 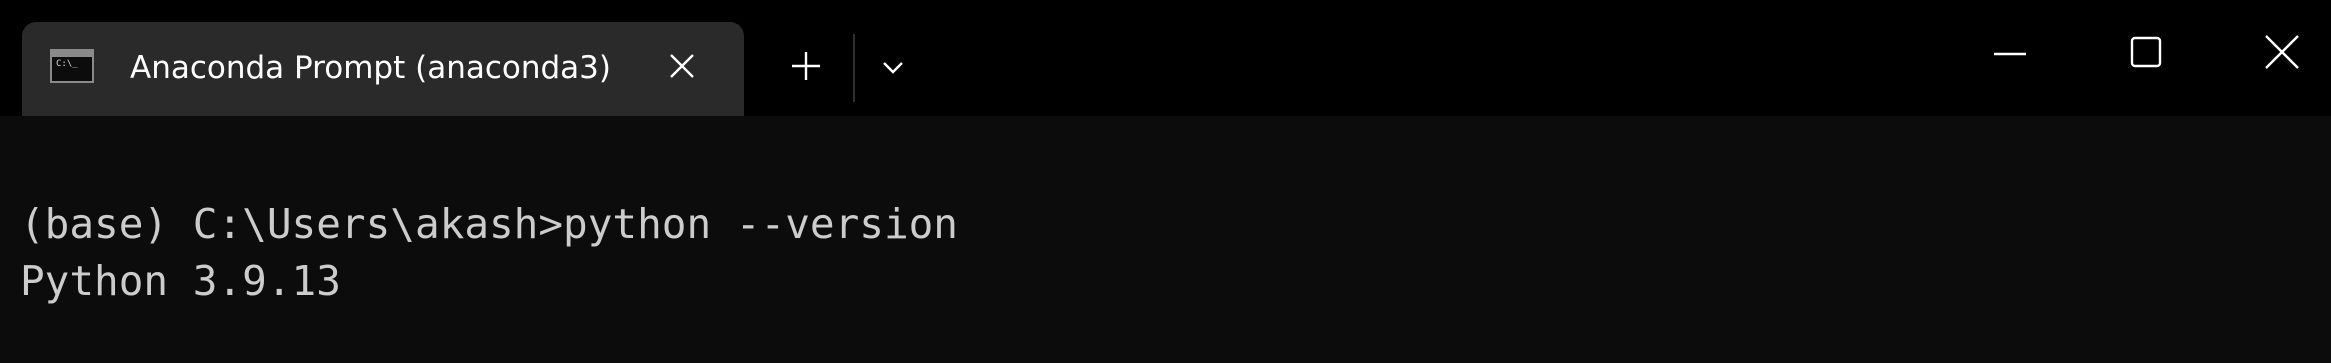 What do you see at coordinates (489, 224) in the screenshot?
I see `terminal-line-command: (base) C:\Users\akash>python --version` at bounding box center [489, 224].